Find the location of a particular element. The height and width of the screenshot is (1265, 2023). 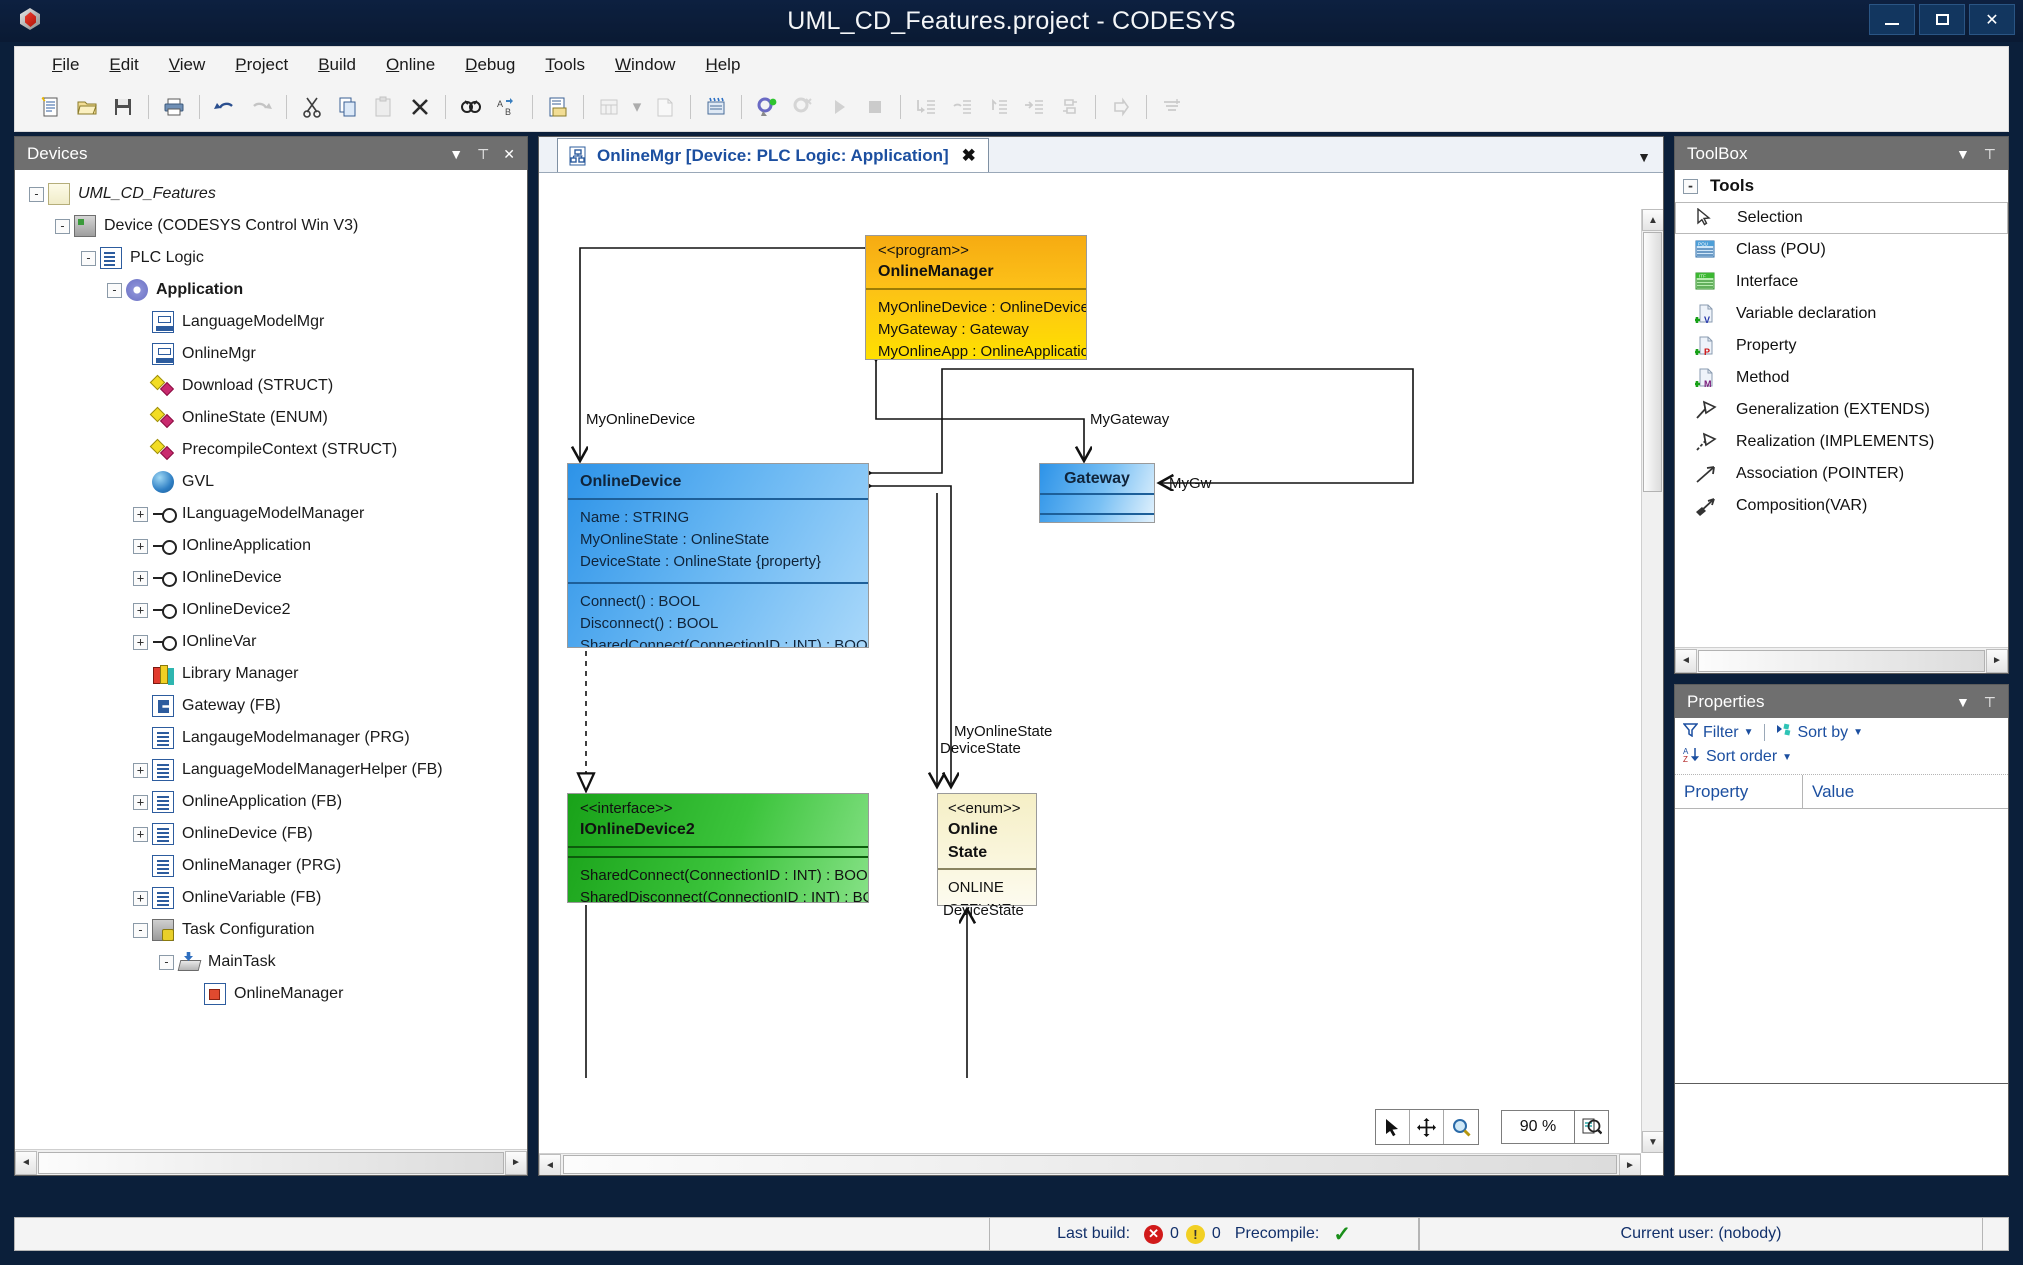

replace-icon: AB is located at coordinates (507, 107).